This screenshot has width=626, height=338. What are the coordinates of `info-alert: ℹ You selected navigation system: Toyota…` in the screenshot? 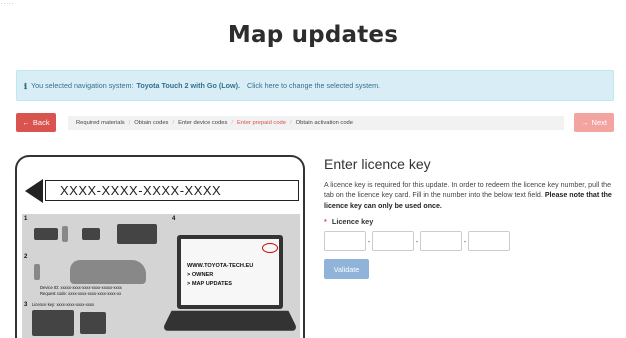 It's located at (315, 85).